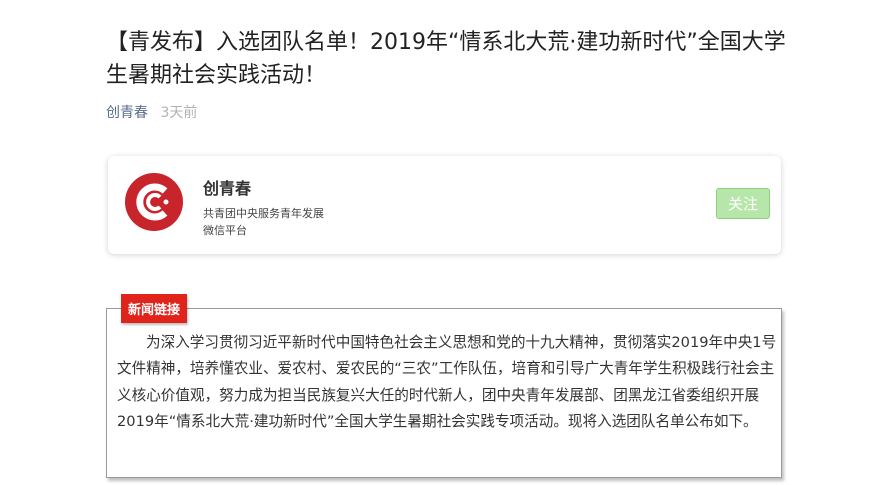  Describe the element at coordinates (127, 113) in the screenshot. I see `author-link: 创青春` at that location.